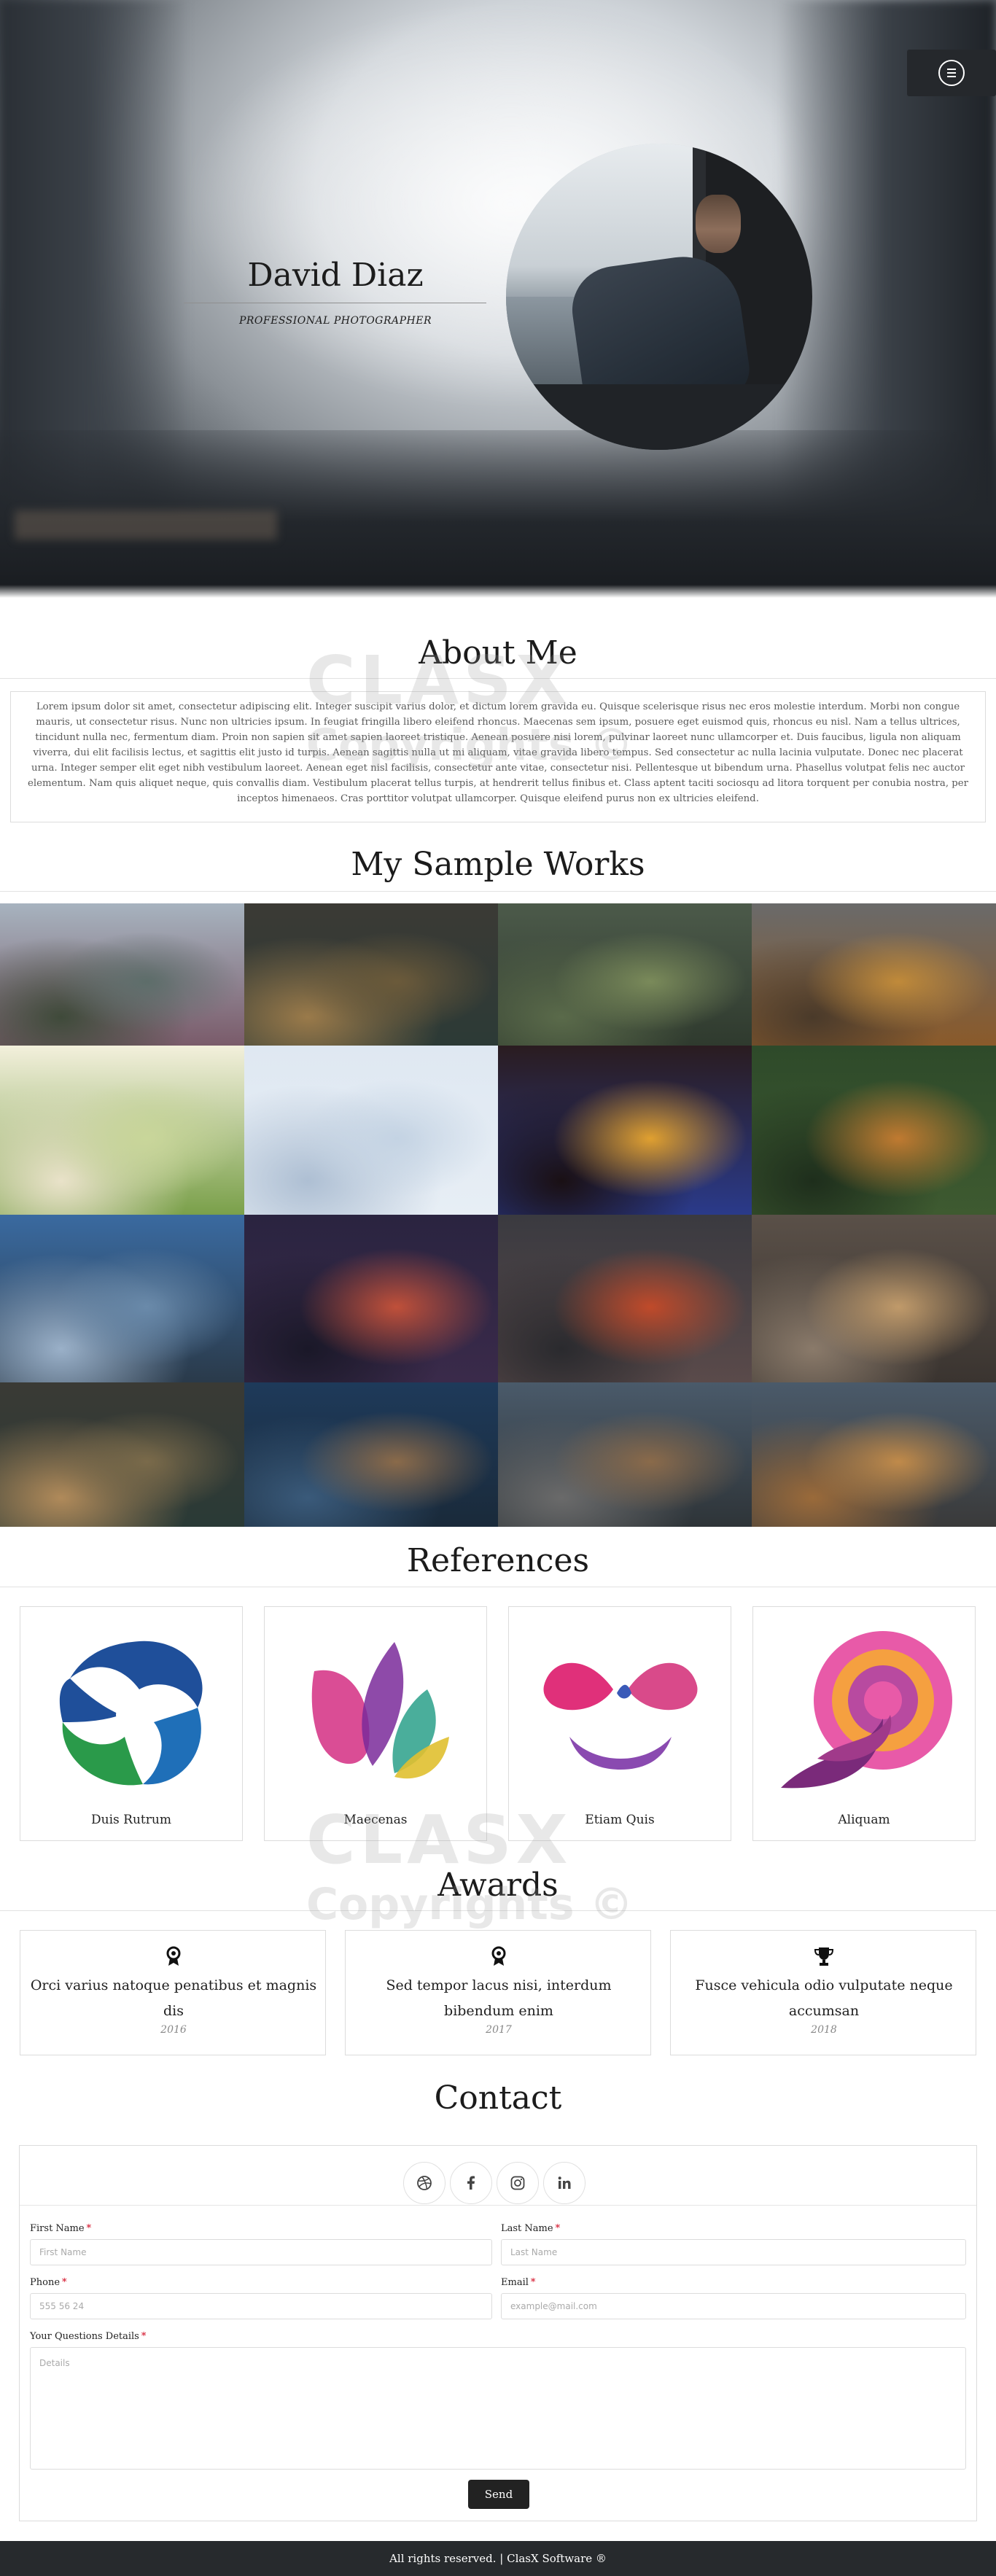 This screenshot has height=2576, width=996. I want to click on phone-field: 555 56 24, so click(261, 2306).